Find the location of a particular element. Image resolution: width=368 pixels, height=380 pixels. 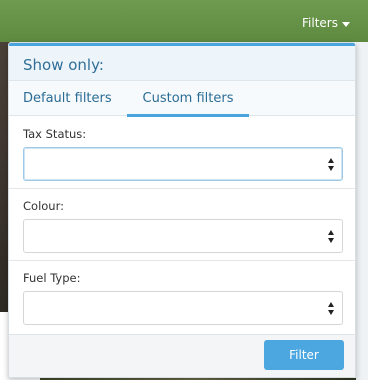

fuel-type-select is located at coordinates (183, 308).